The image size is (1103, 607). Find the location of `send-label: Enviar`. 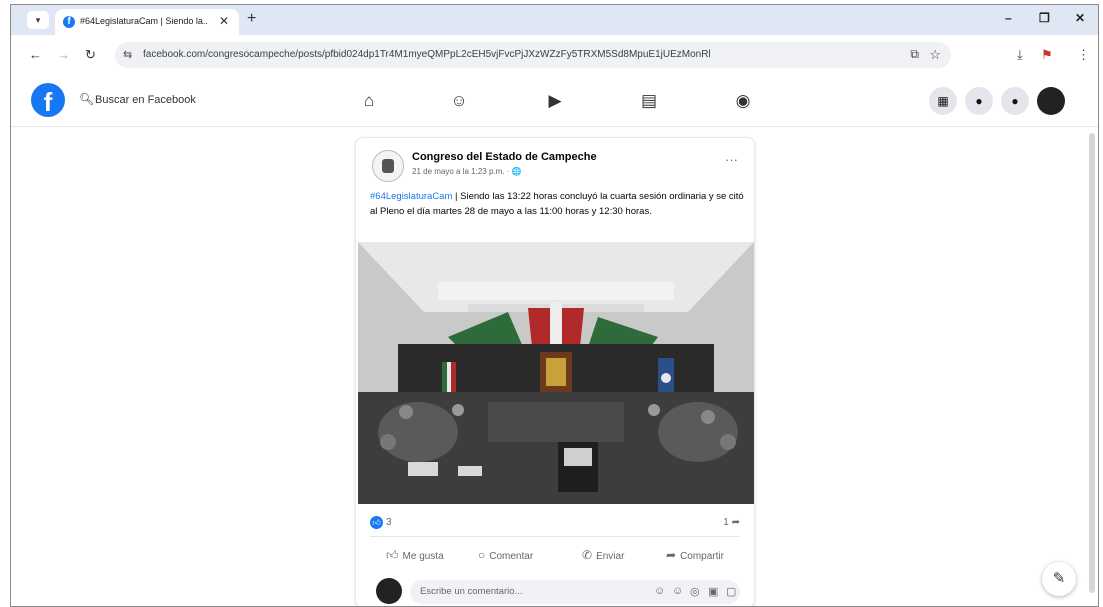

send-label: Enviar is located at coordinates (610, 556).